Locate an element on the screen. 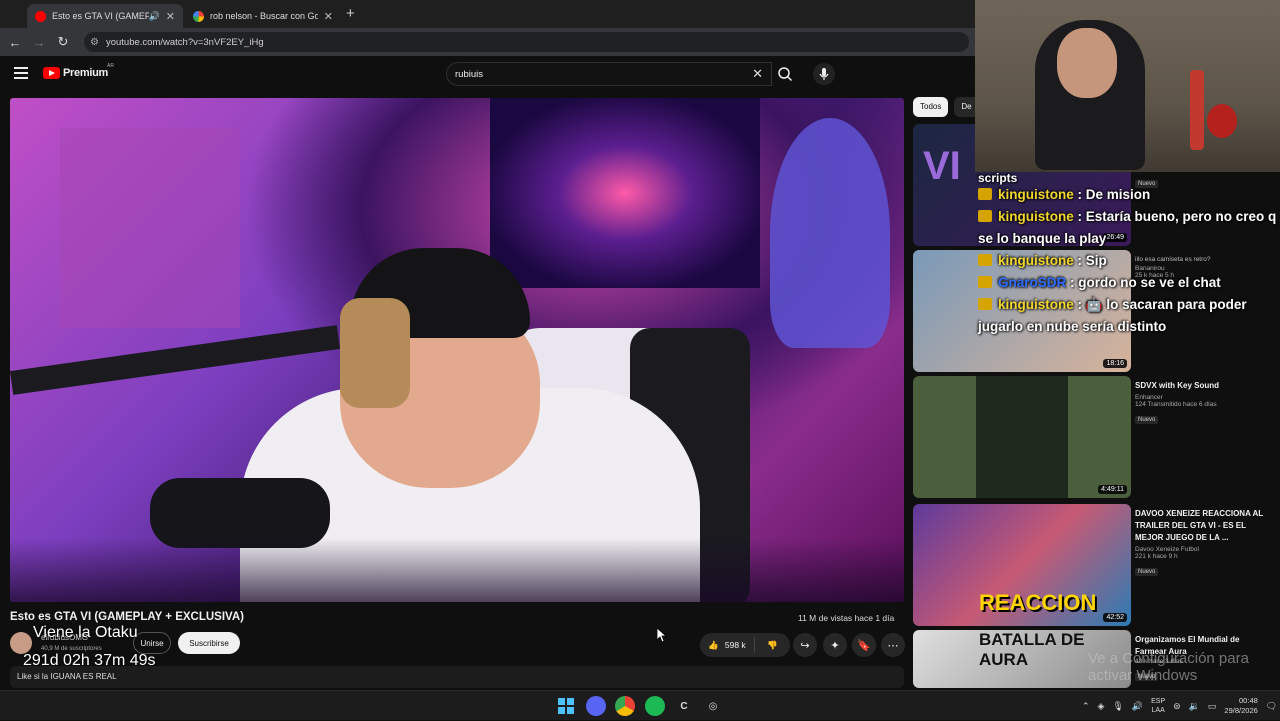 The height and width of the screenshot is (721, 1280). like-button: 👍 598 k is located at coordinates (727, 645).